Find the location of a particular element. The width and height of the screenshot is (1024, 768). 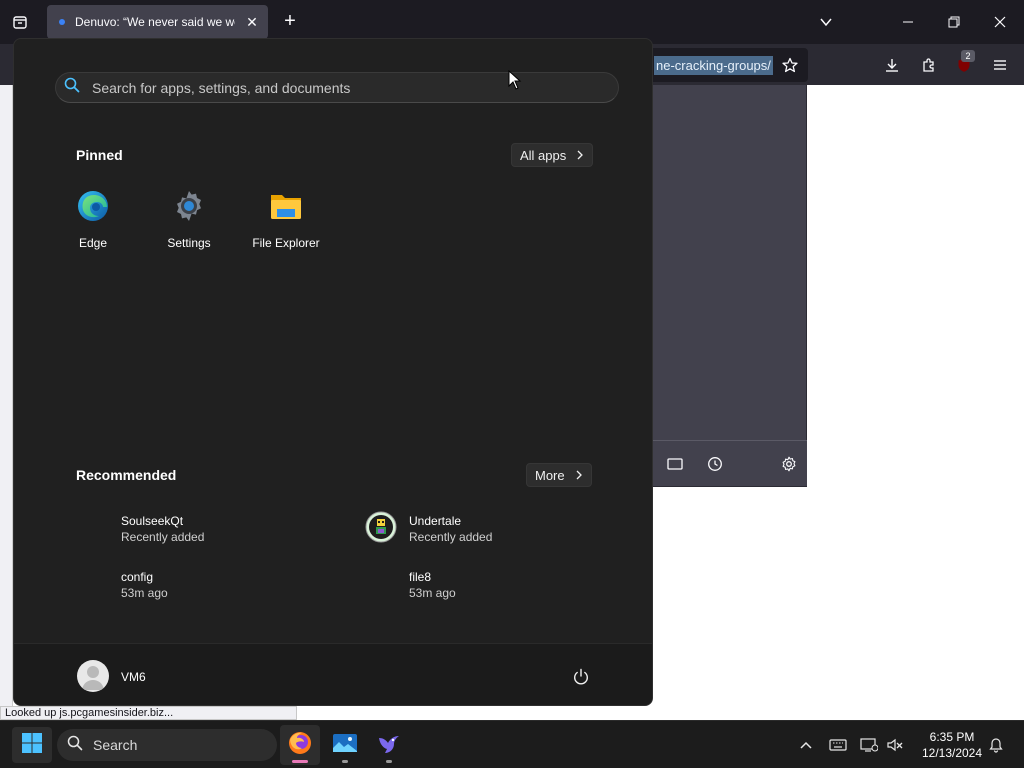

clock-date: 12/13/2024 is located at coordinates (952, 753).